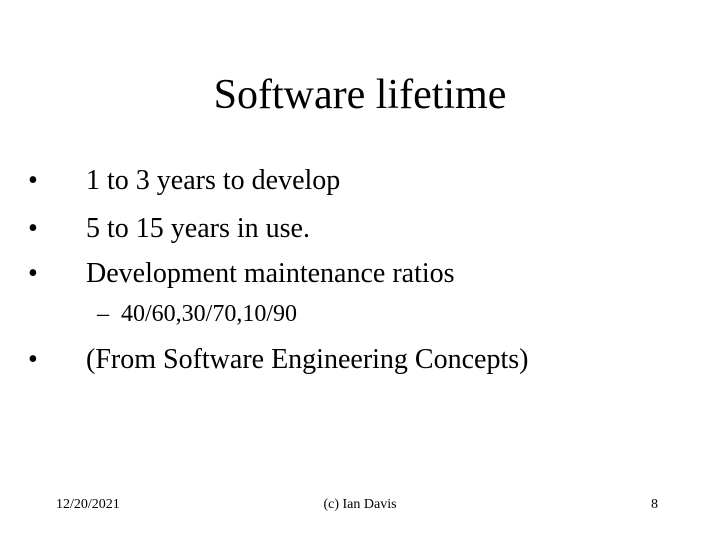 The height and width of the screenshot is (540, 720). Describe the element at coordinates (198, 228) in the screenshot. I see `bullet-text: 5 to 15 years in use.` at that location.